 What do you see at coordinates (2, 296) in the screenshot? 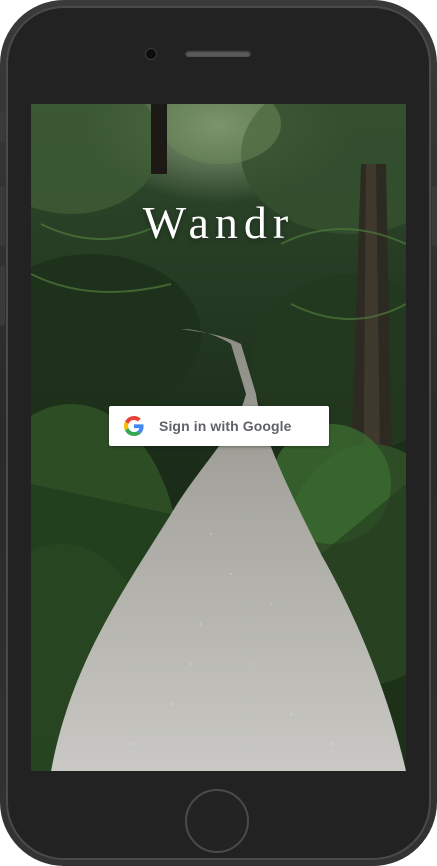
I see `side-button-volume-down` at bounding box center [2, 296].